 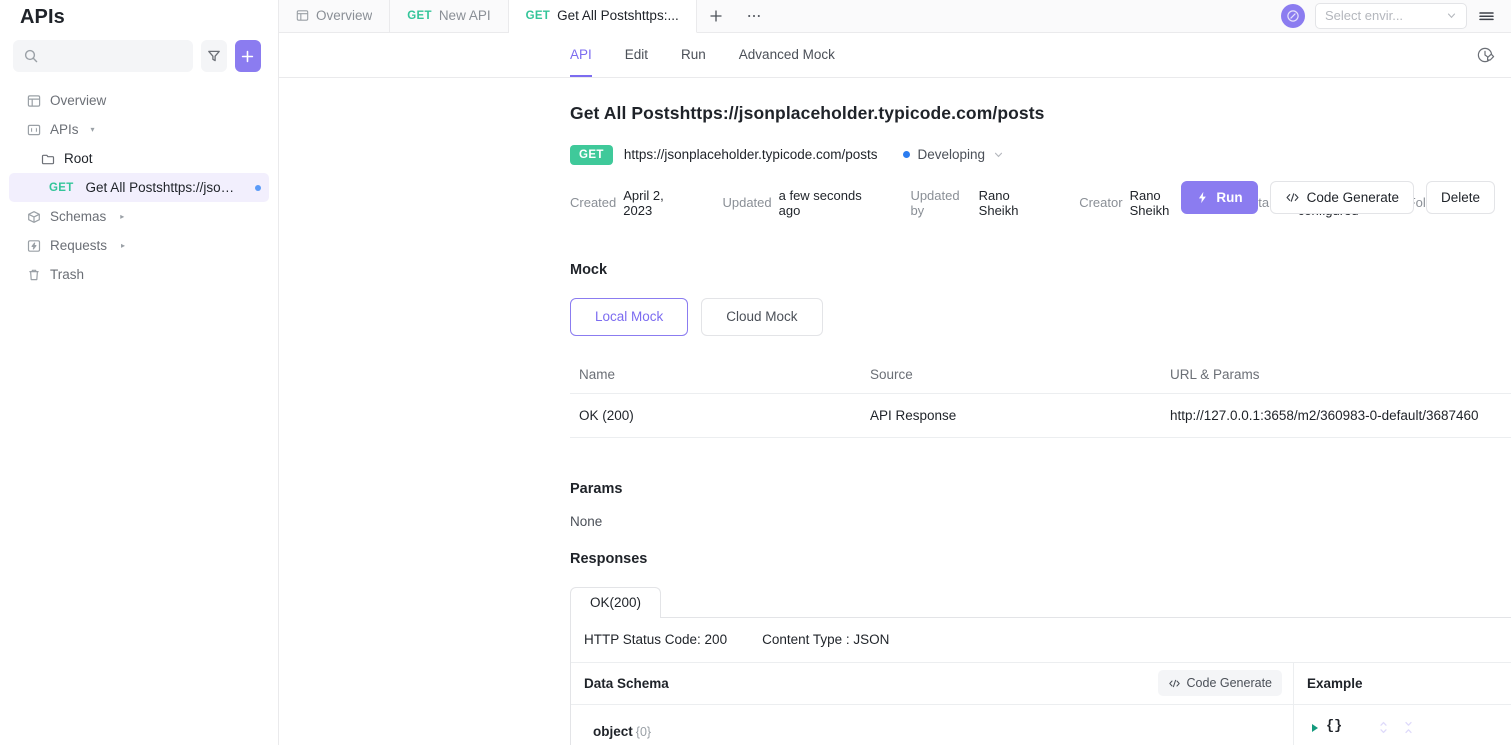 I want to click on tab-response-ok200: OK(200), so click(x=616, y=602).